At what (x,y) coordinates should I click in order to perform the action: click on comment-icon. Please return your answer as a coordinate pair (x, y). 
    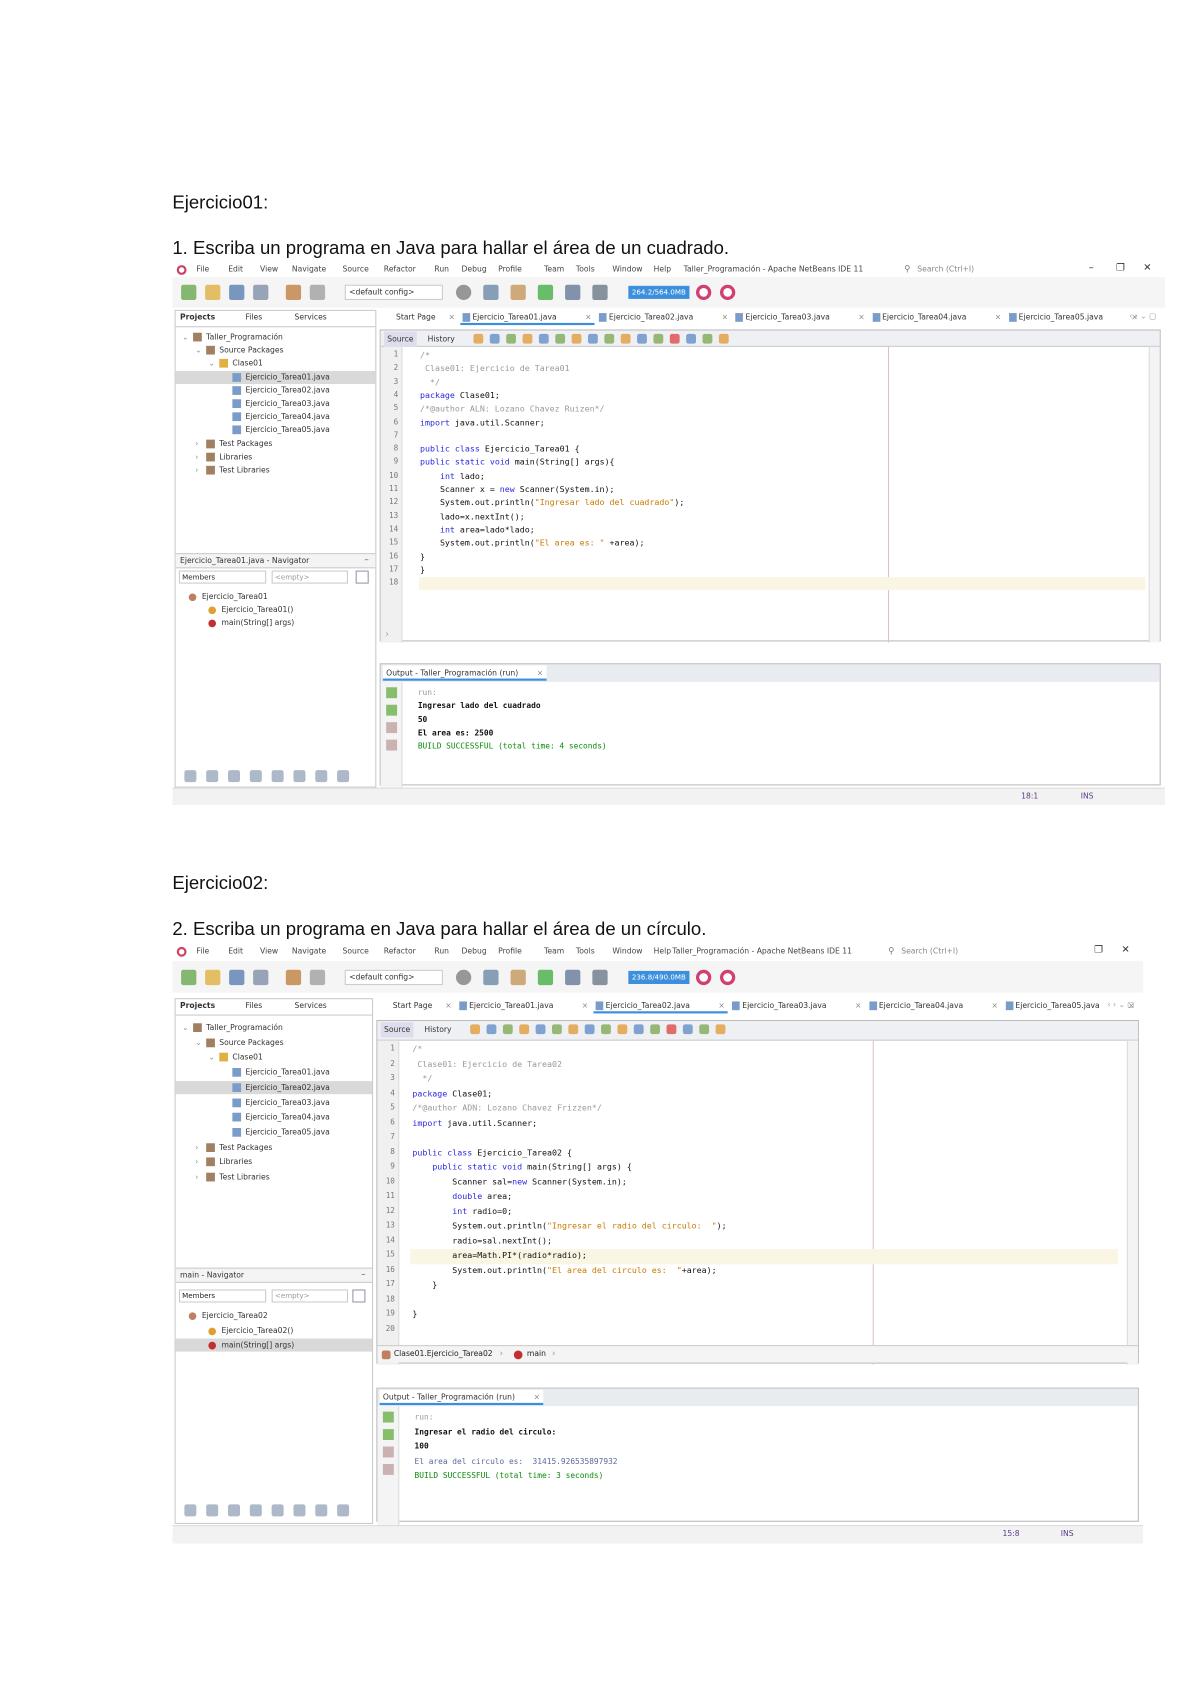
    Looking at the image, I should click on (704, 1029).